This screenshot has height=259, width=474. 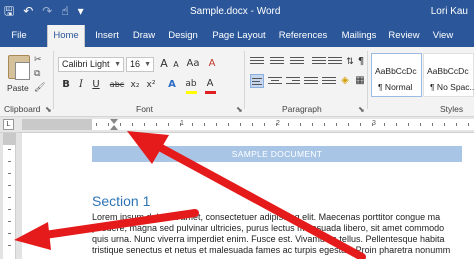 What do you see at coordinates (350, 62) in the screenshot?
I see `sort-icon: ⇅` at bounding box center [350, 62].